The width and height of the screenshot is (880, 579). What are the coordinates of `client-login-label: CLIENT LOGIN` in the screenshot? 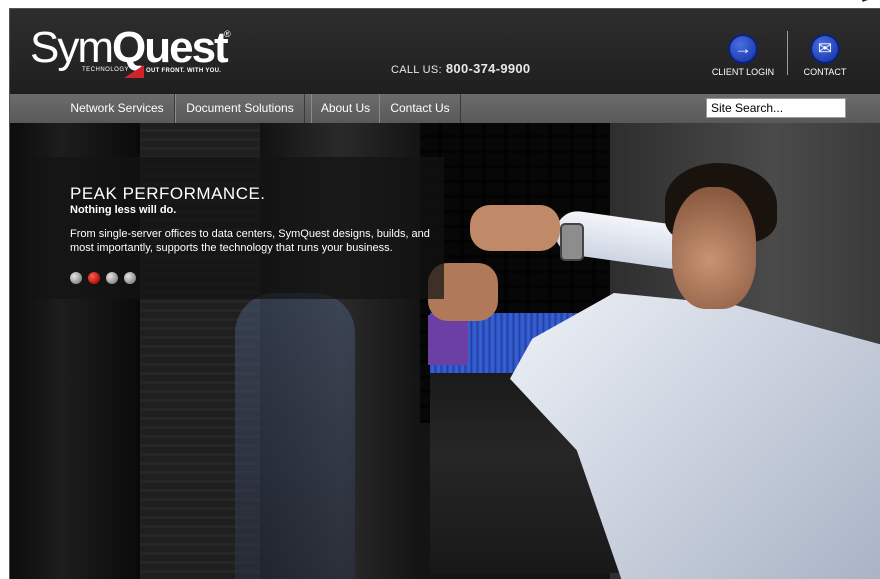 It's located at (743, 72).